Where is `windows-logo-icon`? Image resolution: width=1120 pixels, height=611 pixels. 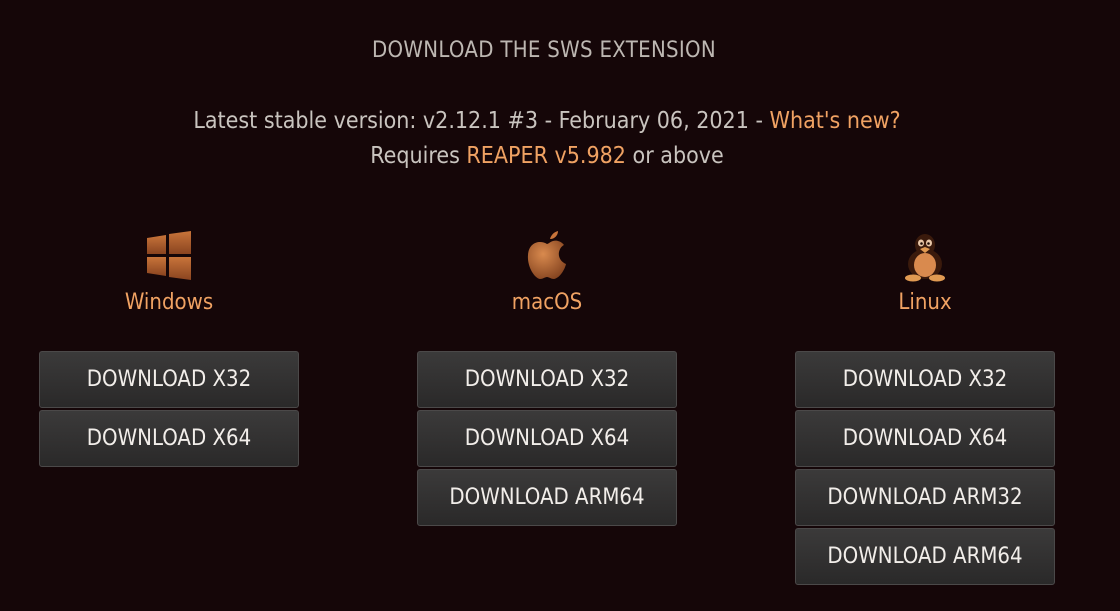
windows-logo-icon is located at coordinates (169, 255).